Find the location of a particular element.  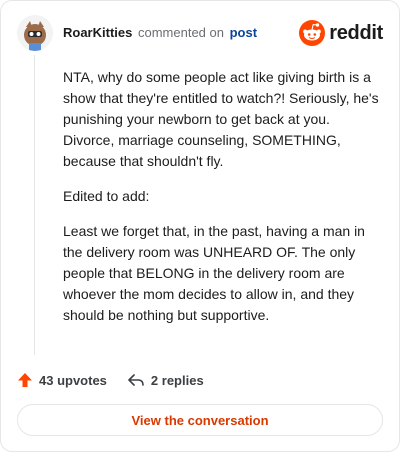

thread-line is located at coordinates (34, 205).